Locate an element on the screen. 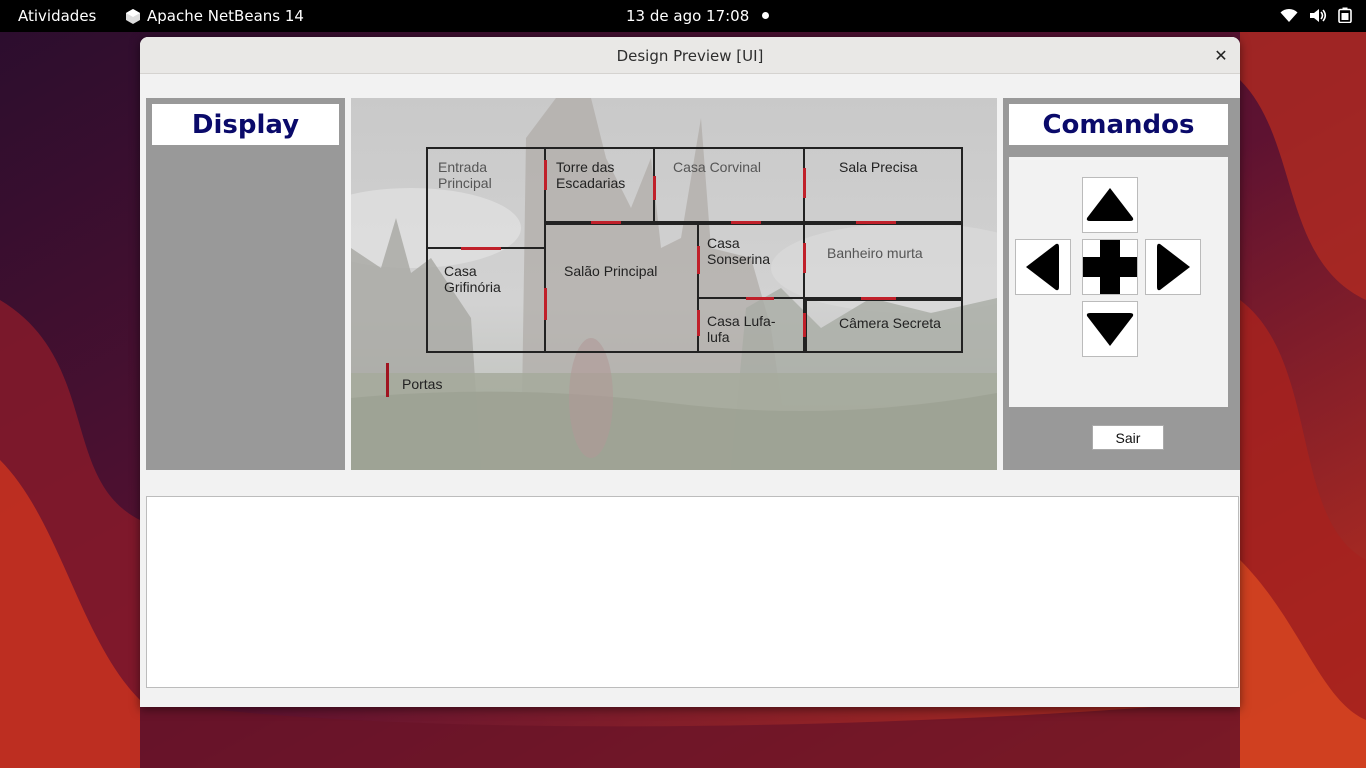 Image resolution: width=1366 pixels, height=768 pixels. room-camera-secreta: Câmera Secreta is located at coordinates (884, 326).